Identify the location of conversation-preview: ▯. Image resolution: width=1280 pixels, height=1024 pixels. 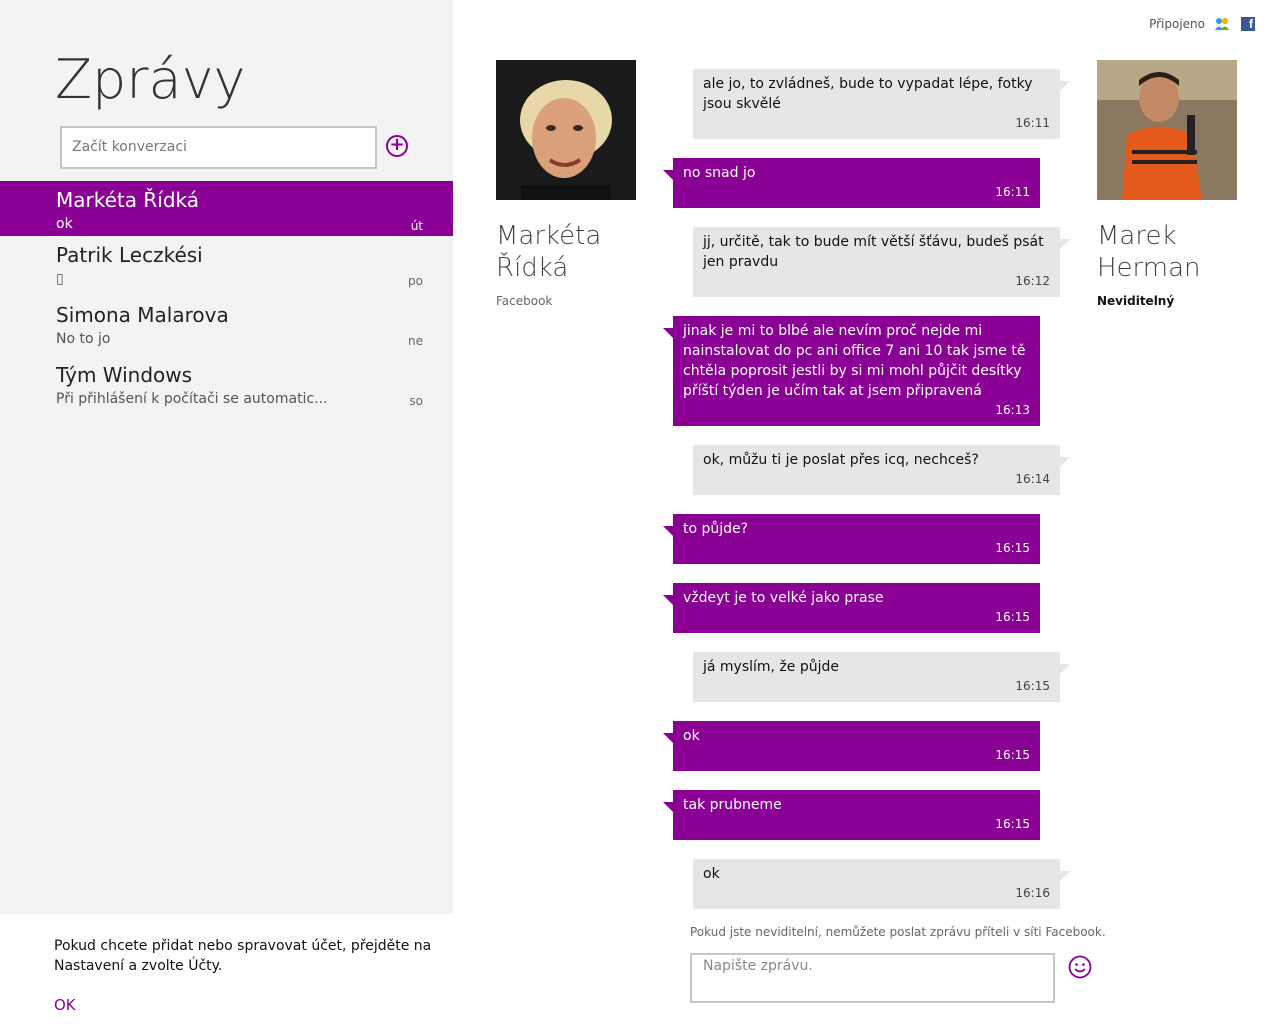
(60, 279).